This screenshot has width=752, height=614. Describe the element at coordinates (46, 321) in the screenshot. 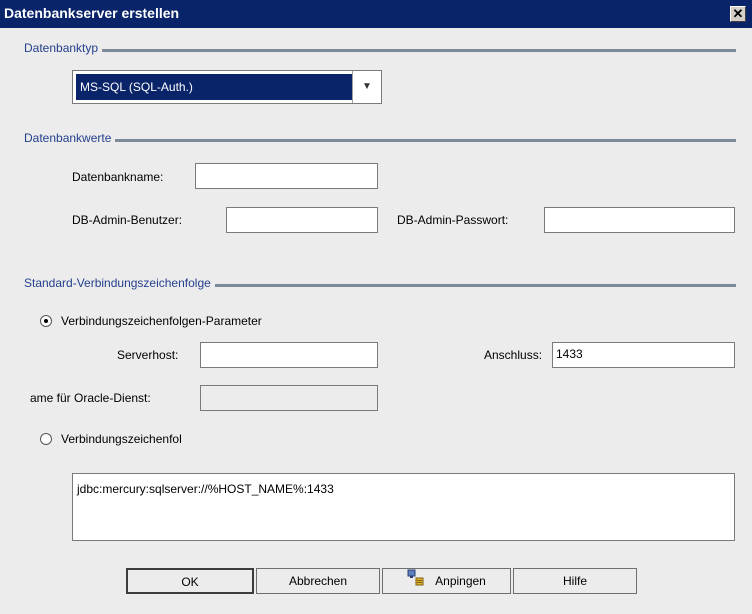

I see `params-radio` at that location.